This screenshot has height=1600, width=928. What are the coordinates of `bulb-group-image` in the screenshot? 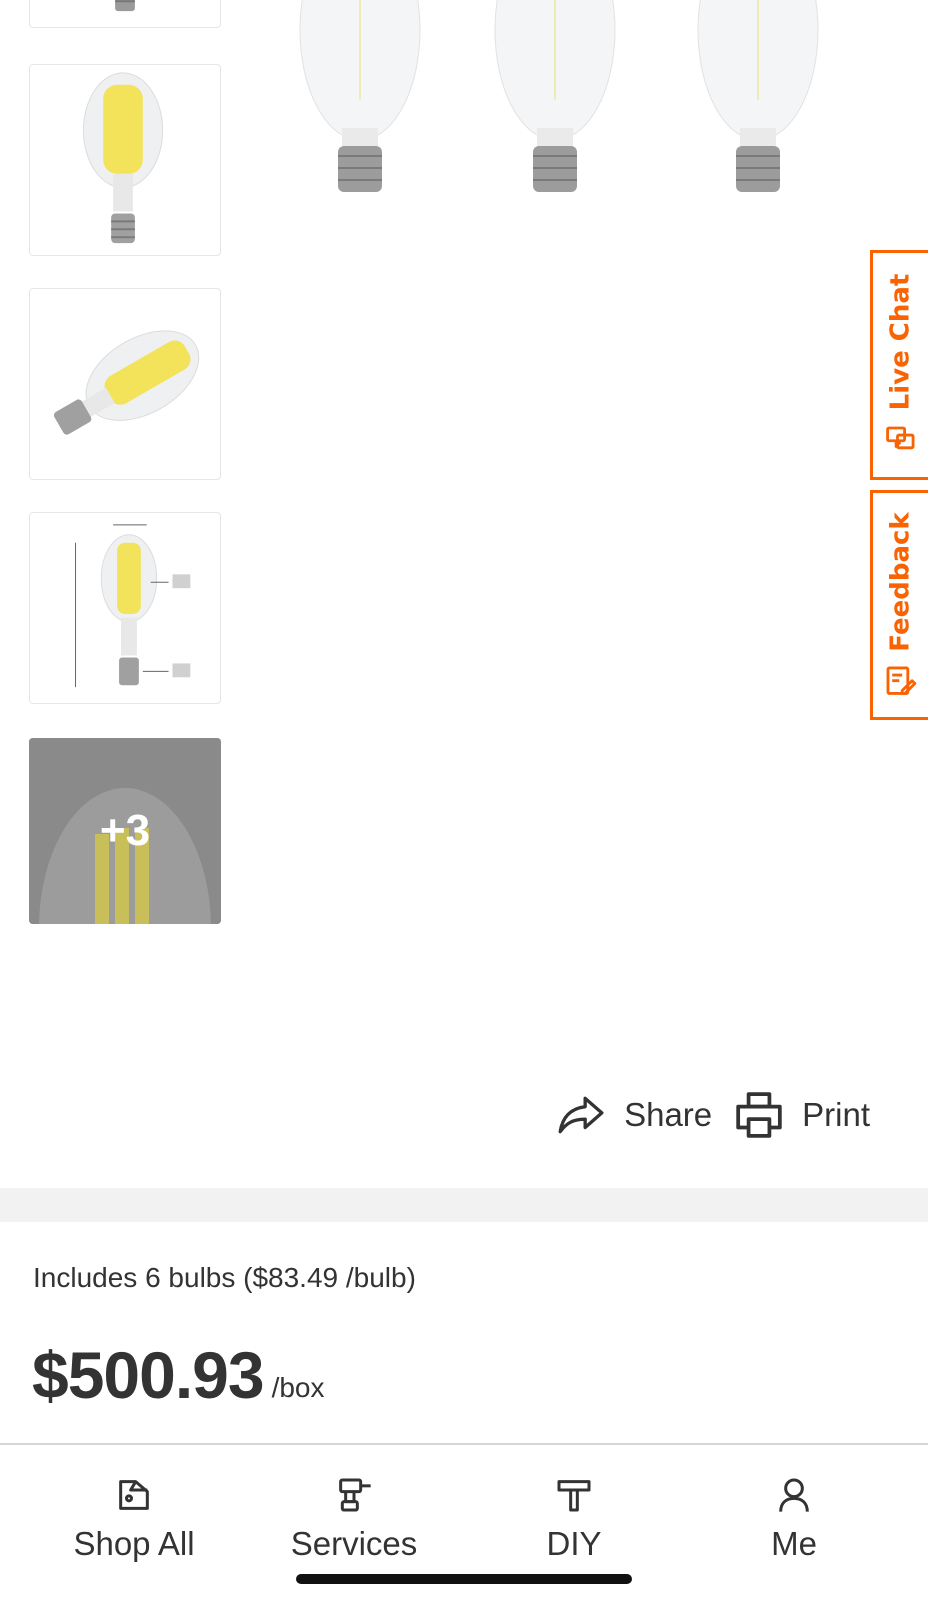 It's located at (559, 96).